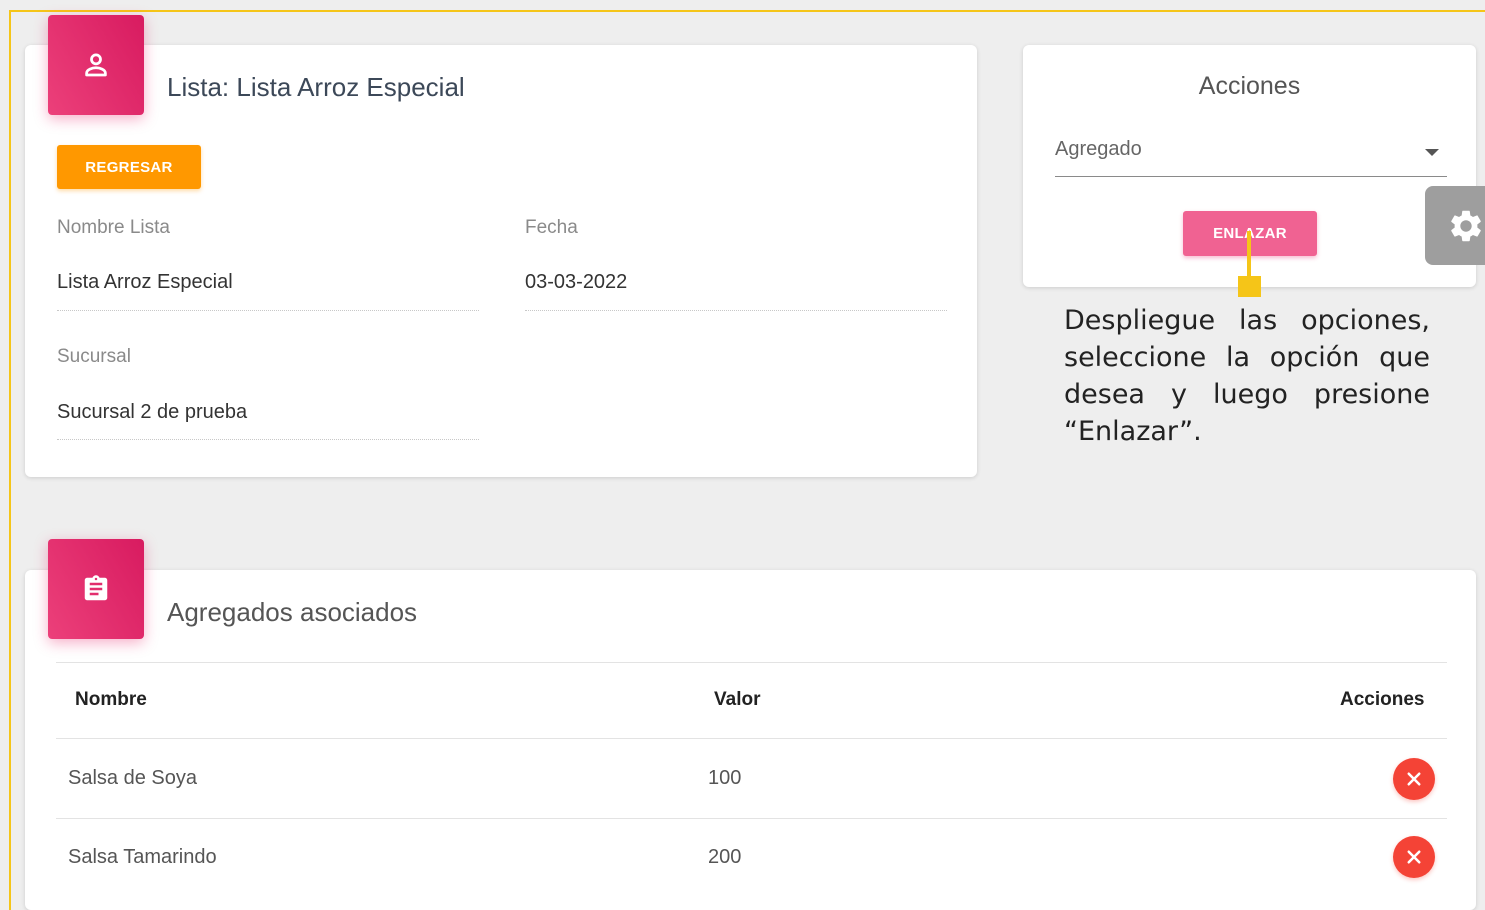 Image resolution: width=1485 pixels, height=910 pixels. Describe the element at coordinates (113, 227) in the screenshot. I see `field-label-nombre-lista: Nombre Lista` at that location.